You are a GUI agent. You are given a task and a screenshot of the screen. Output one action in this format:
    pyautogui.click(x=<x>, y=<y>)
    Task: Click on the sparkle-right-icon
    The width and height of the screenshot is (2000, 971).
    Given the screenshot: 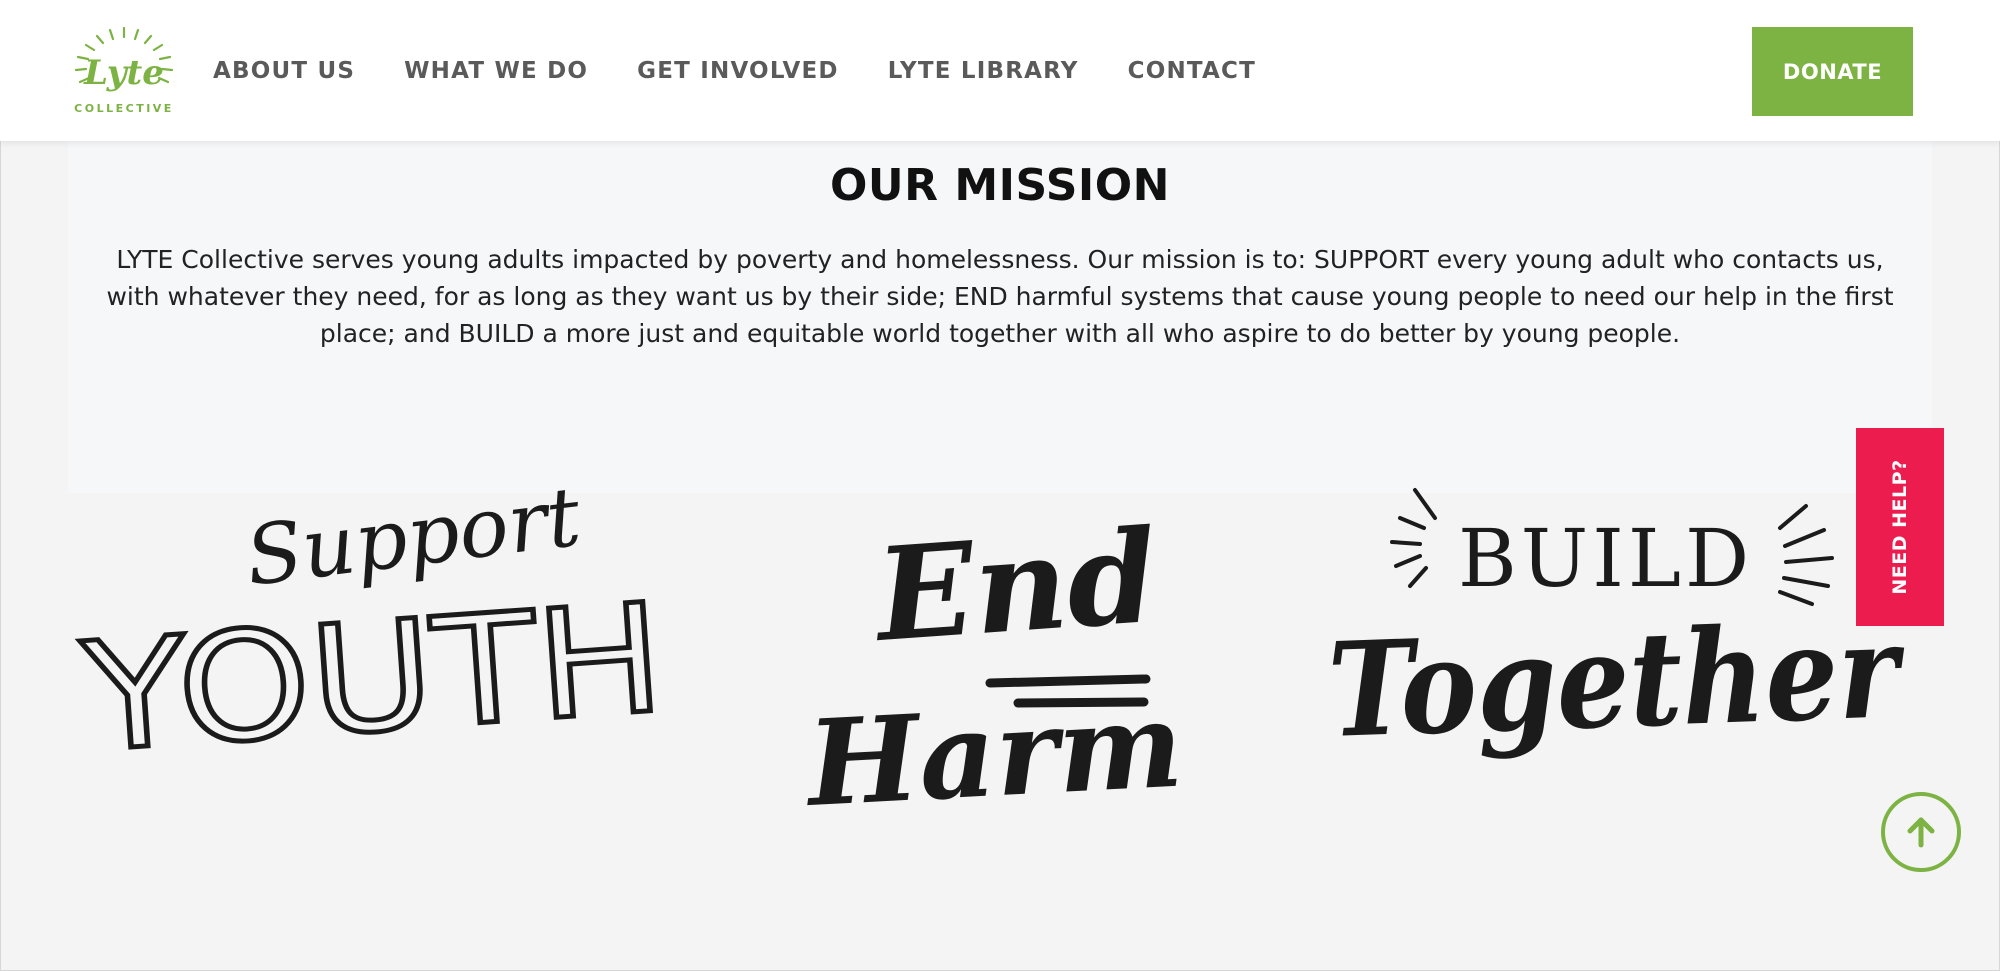 What is the action you would take?
    pyautogui.click(x=1806, y=555)
    